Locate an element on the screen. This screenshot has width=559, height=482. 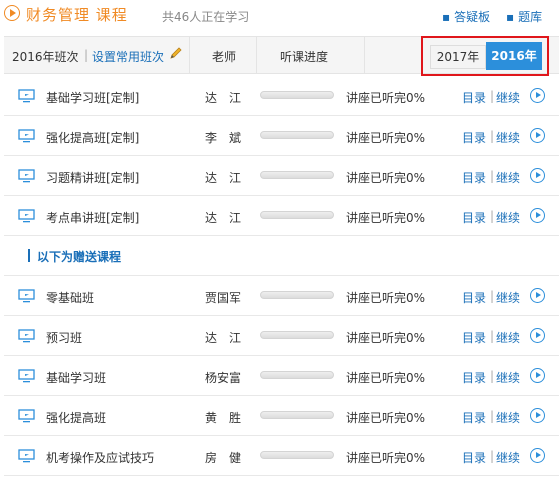
course-name: 预习班 is located at coordinates (64, 337).